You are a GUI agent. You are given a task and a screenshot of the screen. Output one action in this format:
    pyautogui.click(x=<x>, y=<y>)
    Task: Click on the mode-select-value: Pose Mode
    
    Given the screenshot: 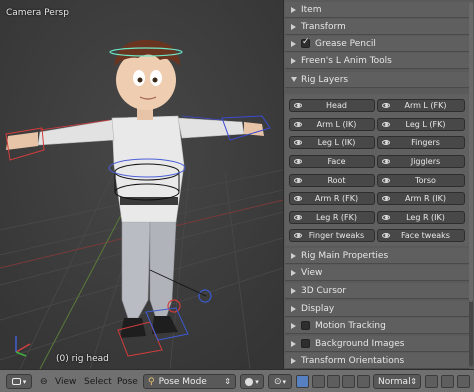 What is the action you would take?
    pyautogui.click(x=182, y=381)
    